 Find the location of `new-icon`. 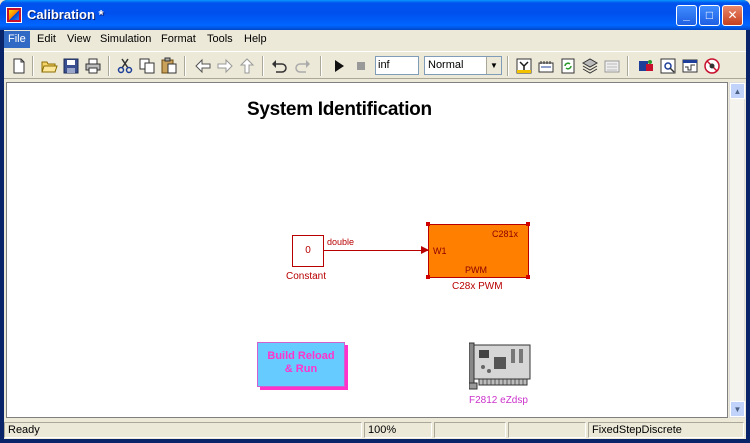

new-icon is located at coordinates (19, 66).